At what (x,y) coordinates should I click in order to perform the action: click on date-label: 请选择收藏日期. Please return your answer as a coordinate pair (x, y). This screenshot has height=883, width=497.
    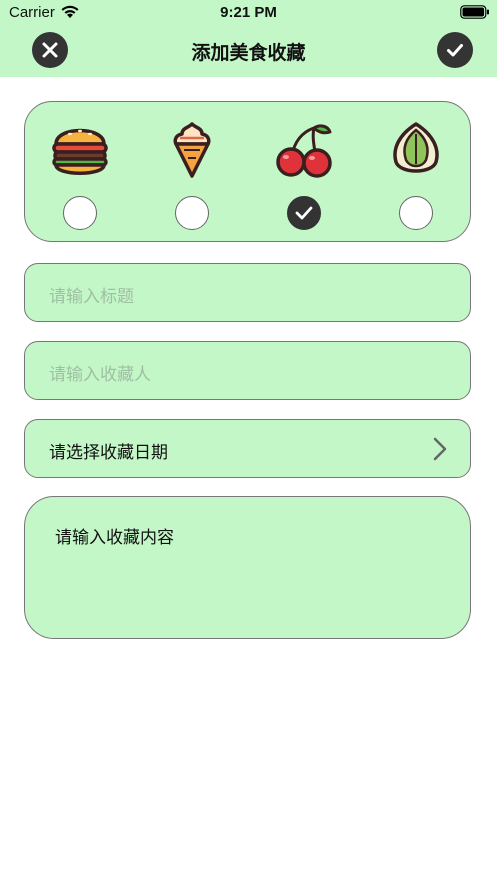
    Looking at the image, I should click on (108, 453).